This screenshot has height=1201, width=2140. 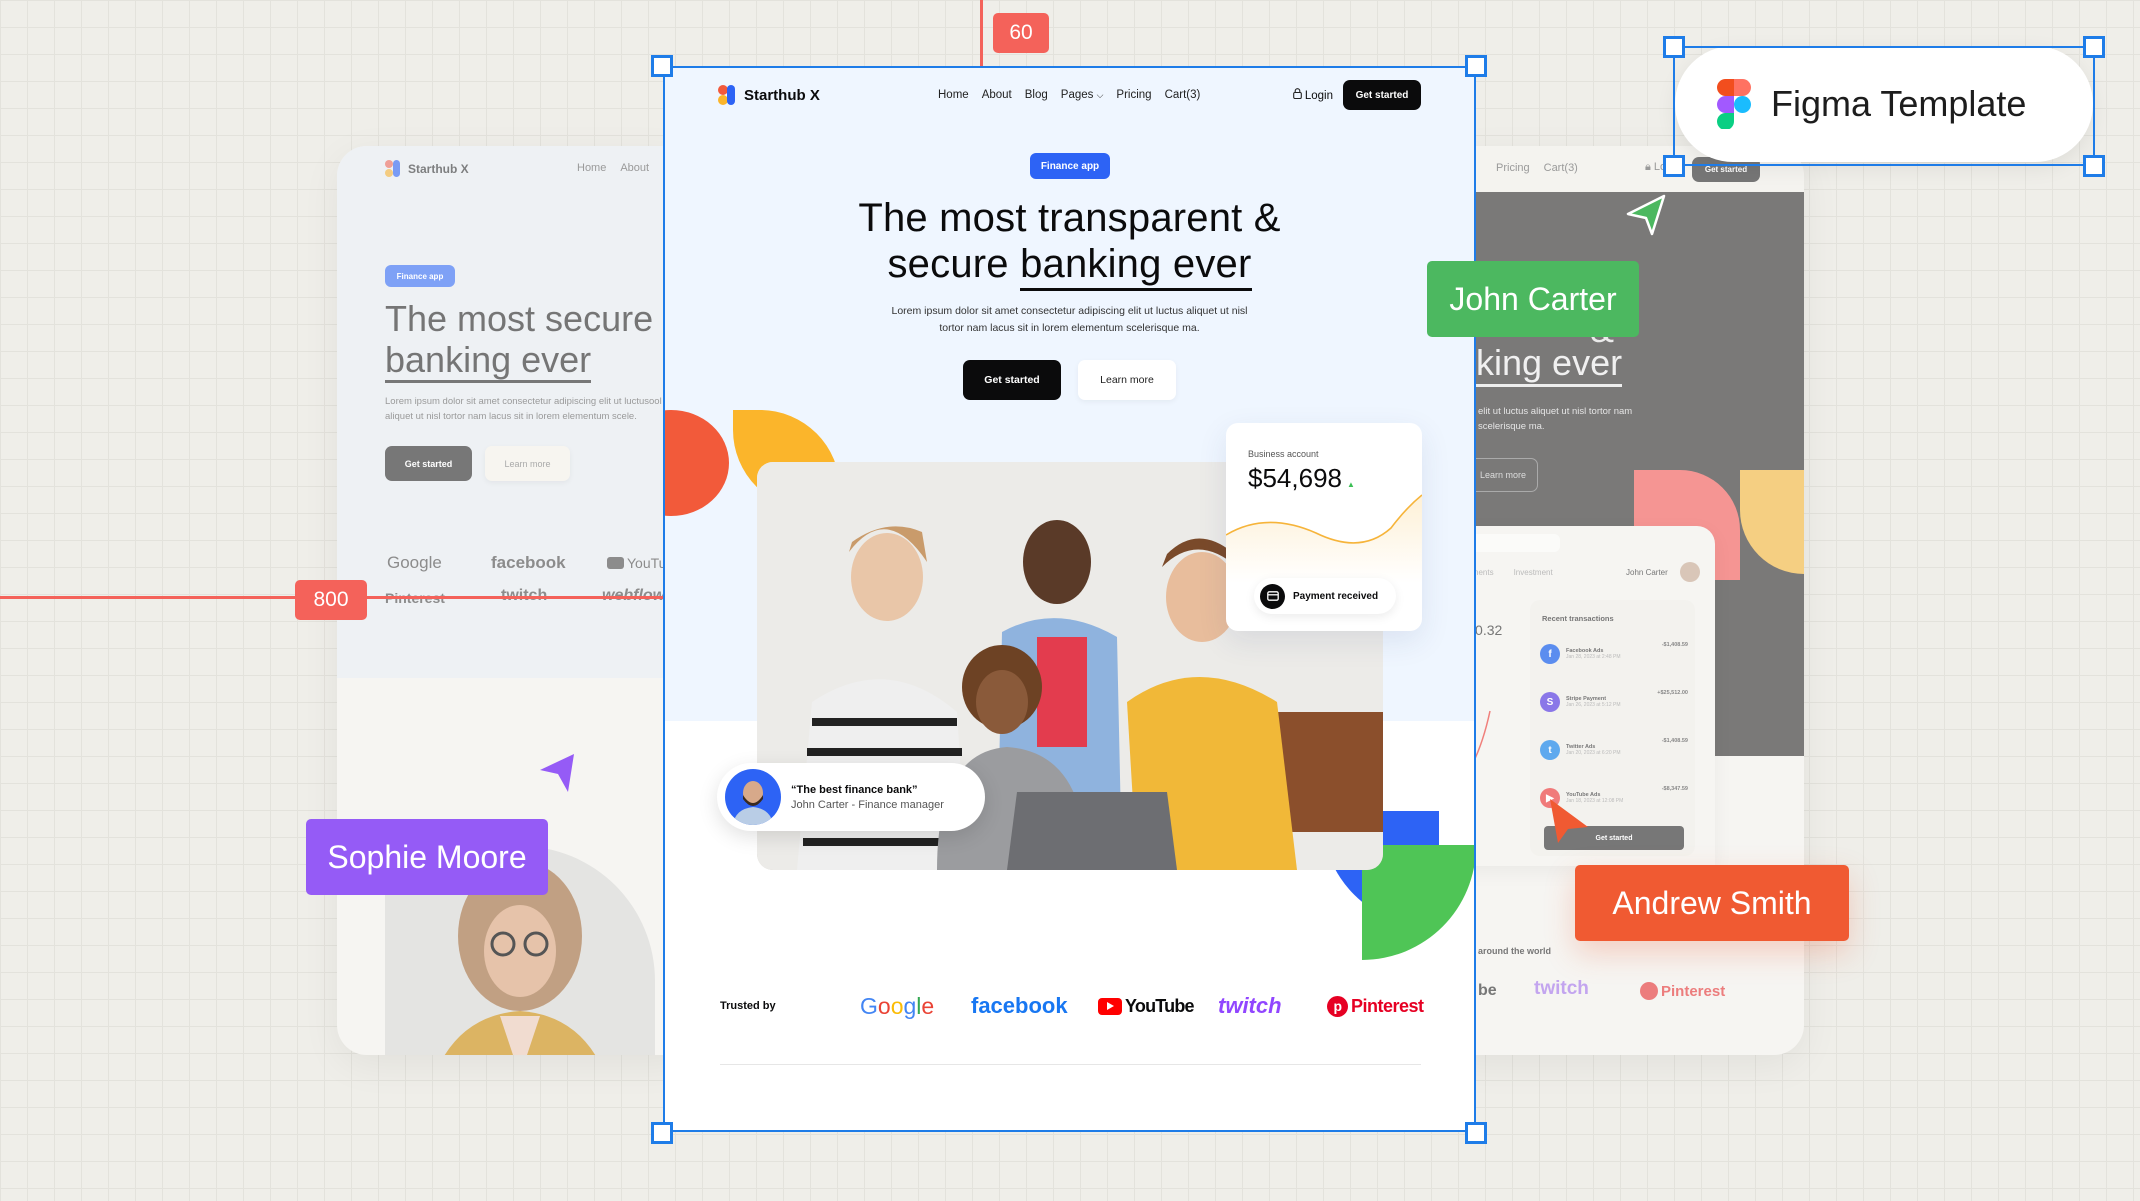 I want to click on transaction-info: Twitter Ads Jan 20, 2023 at 6:20 PM, so click(x=1611, y=750).